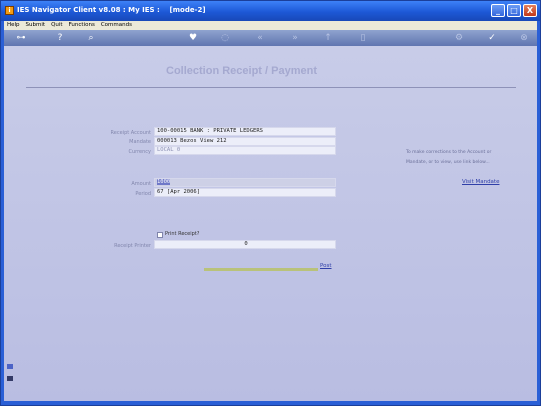 The image size is (541, 406). I want to click on settings-icon: ⚙, so click(459, 38).